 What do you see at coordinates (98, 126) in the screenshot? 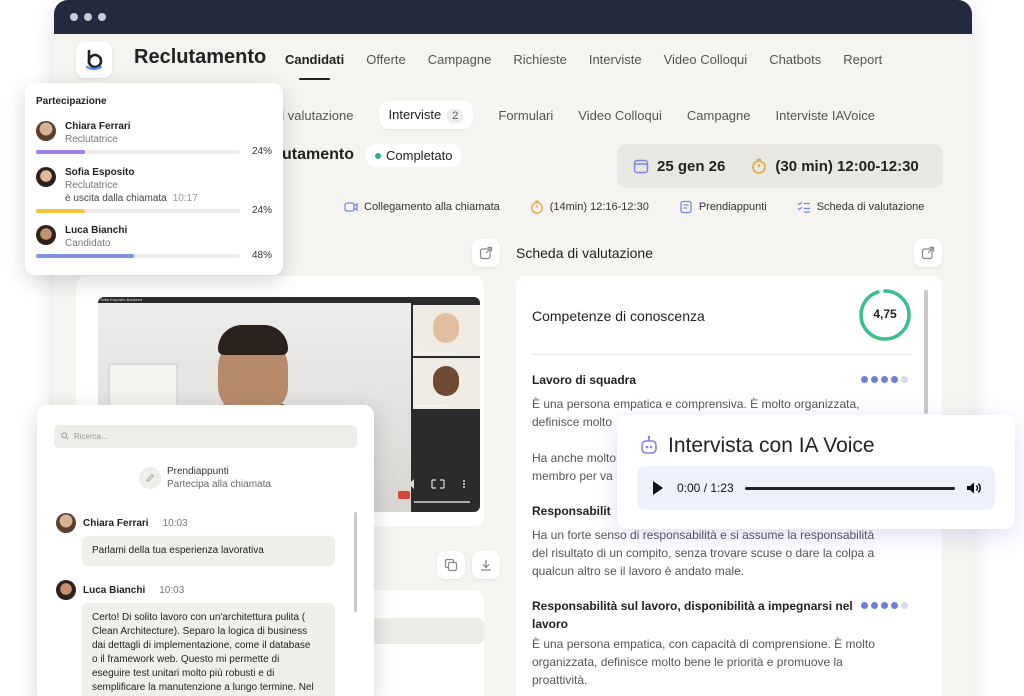
I see `participant-name: Chiara Ferrari` at bounding box center [98, 126].